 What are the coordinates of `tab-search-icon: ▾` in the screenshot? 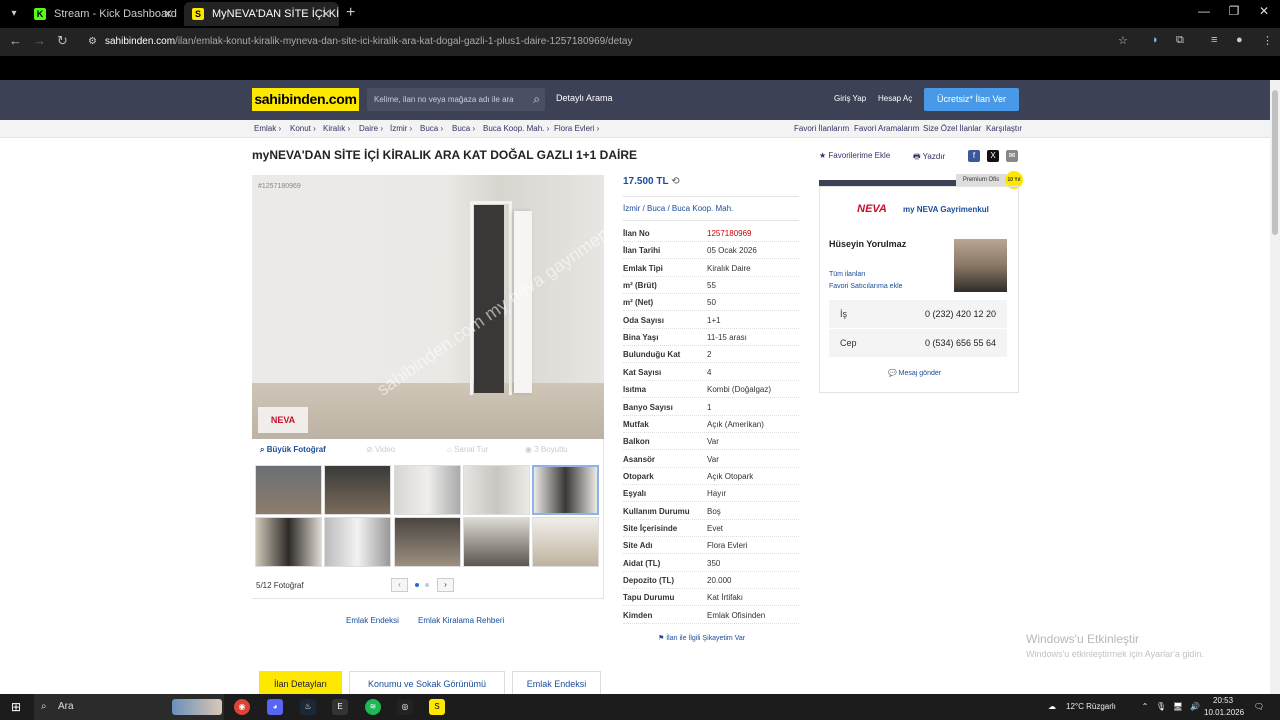 It's located at (14, 14).